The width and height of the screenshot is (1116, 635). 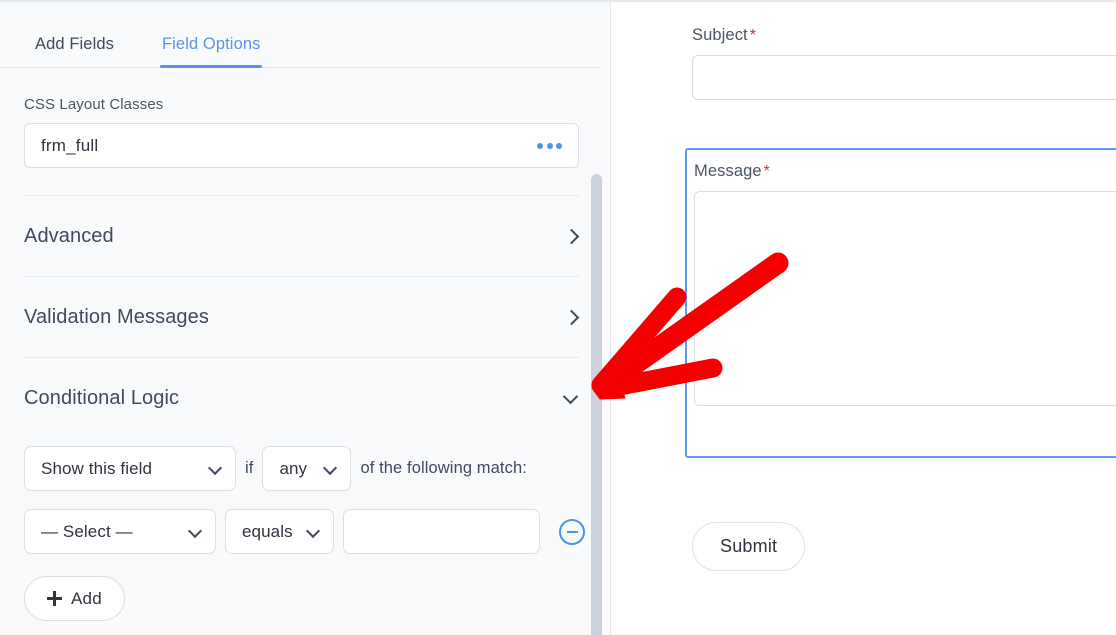 I want to click on condition-operator-value: equals, so click(x=267, y=531).